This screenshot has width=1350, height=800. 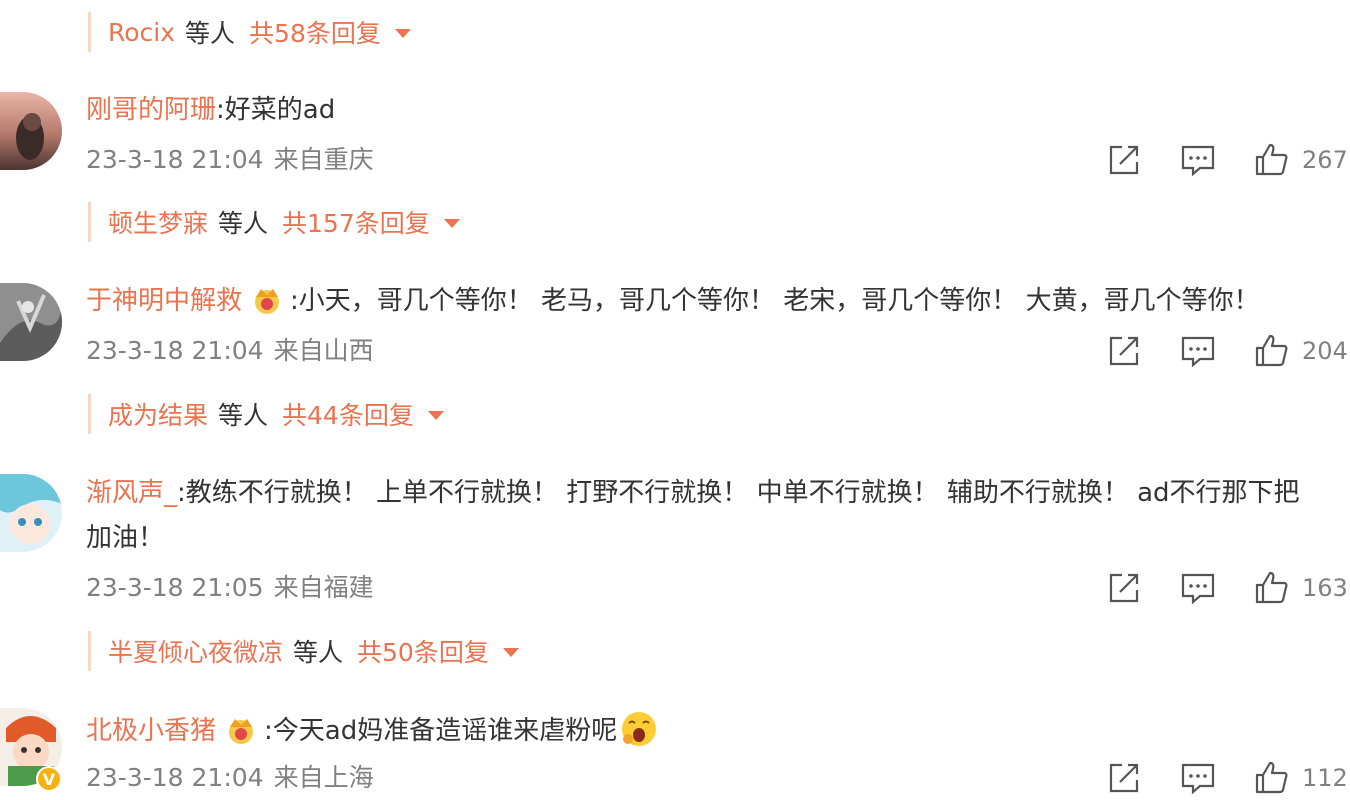 I want to click on comment-actions: 163, so click(x=1227, y=588).